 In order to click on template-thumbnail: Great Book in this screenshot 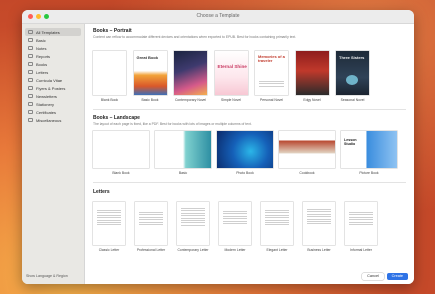, I will do `click(150, 73)`.